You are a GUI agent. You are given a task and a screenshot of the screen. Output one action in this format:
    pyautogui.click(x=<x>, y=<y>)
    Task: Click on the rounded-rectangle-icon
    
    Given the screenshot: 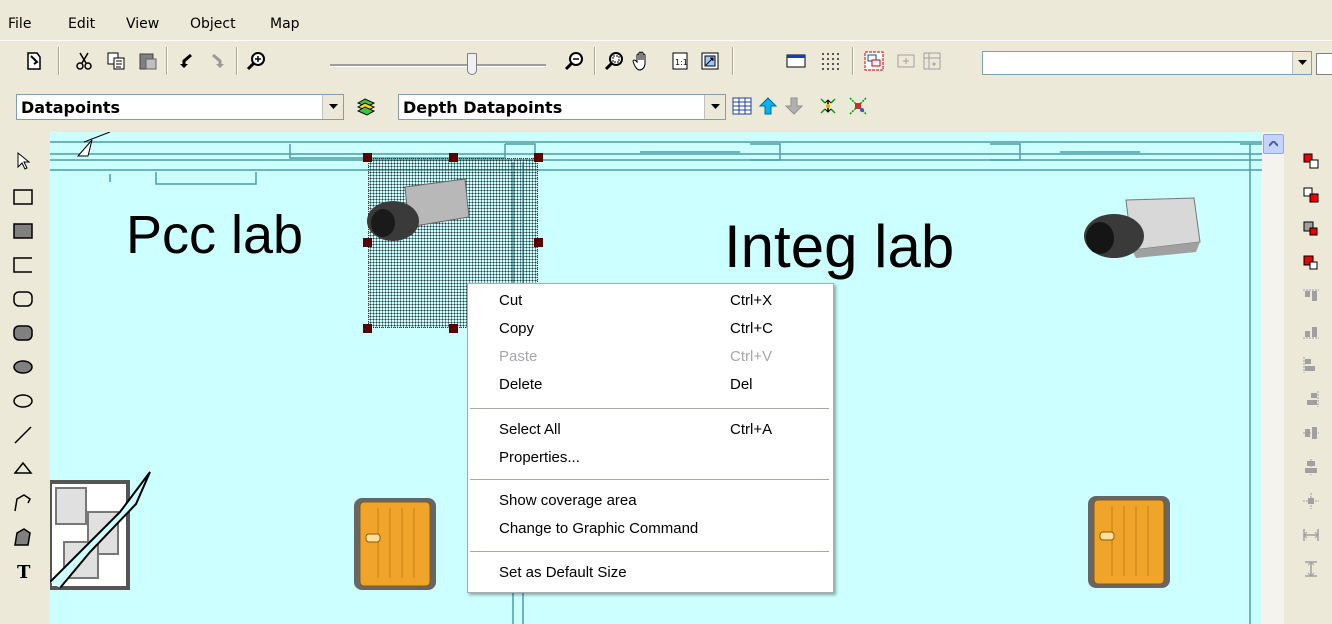 What is the action you would take?
    pyautogui.click(x=23, y=299)
    